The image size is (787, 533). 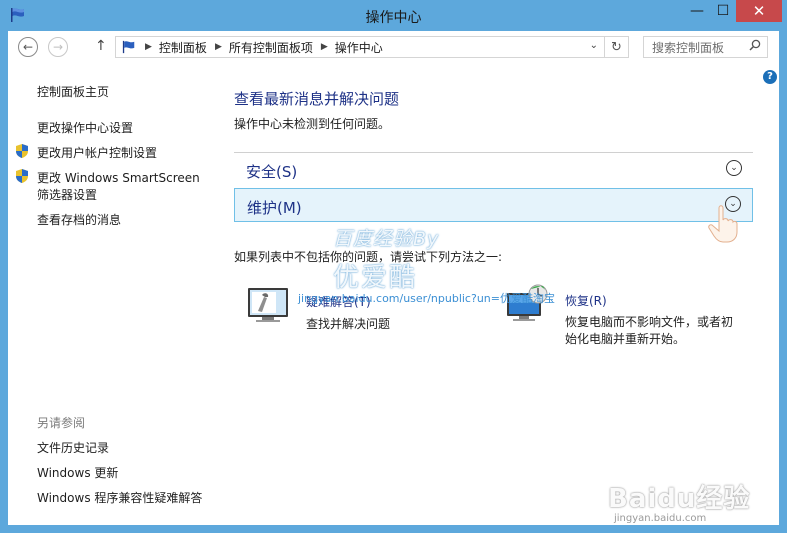 I want to click on recovery-description: 恢复电脑而不影响文件，或者初始化电脑并重新开始。, so click(x=649, y=330).